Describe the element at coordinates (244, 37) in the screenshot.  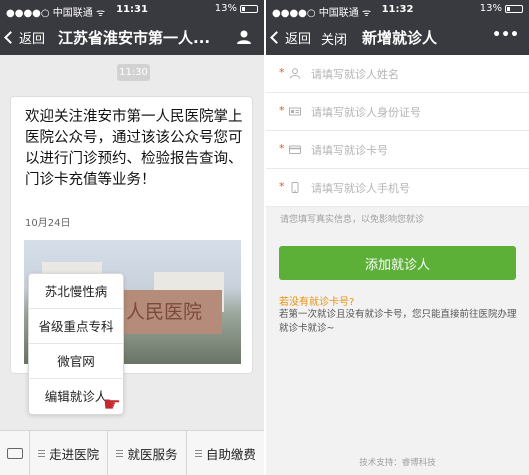
I see `profile-icon` at that location.